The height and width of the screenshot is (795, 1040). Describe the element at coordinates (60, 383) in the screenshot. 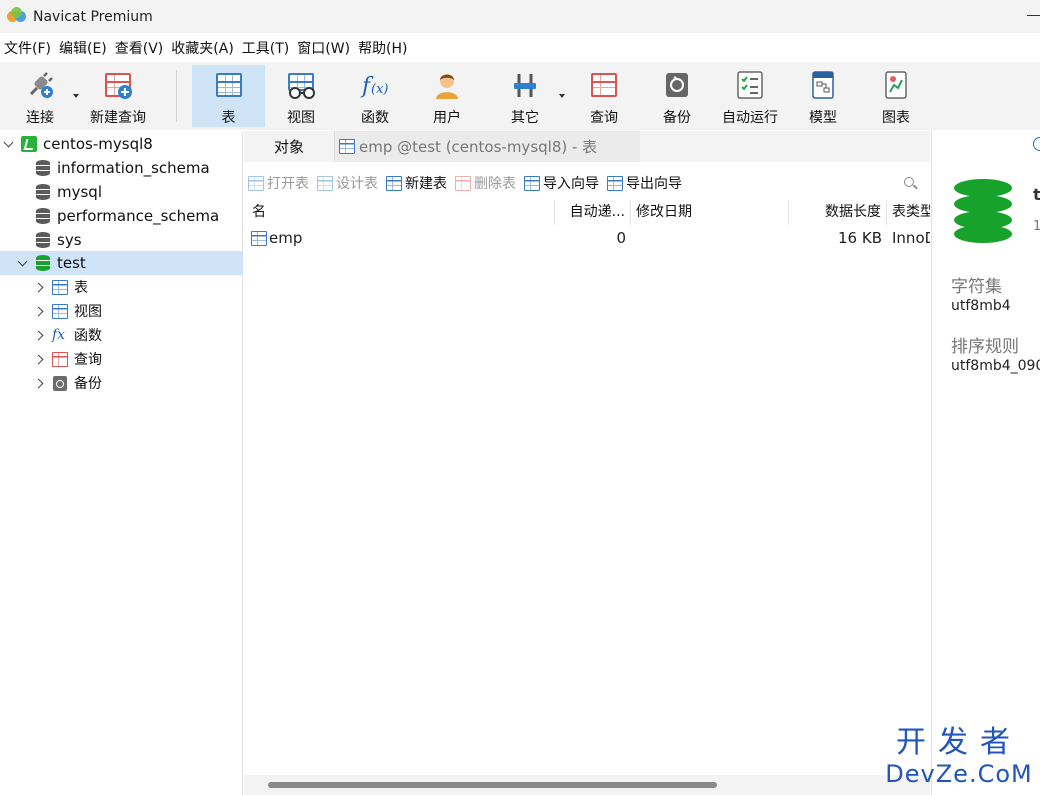

I see `backup-icon` at that location.